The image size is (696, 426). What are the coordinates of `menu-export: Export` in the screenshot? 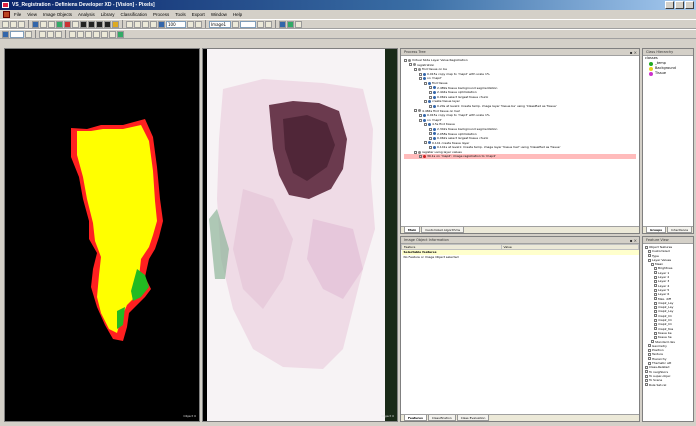 It's located at (198, 14).